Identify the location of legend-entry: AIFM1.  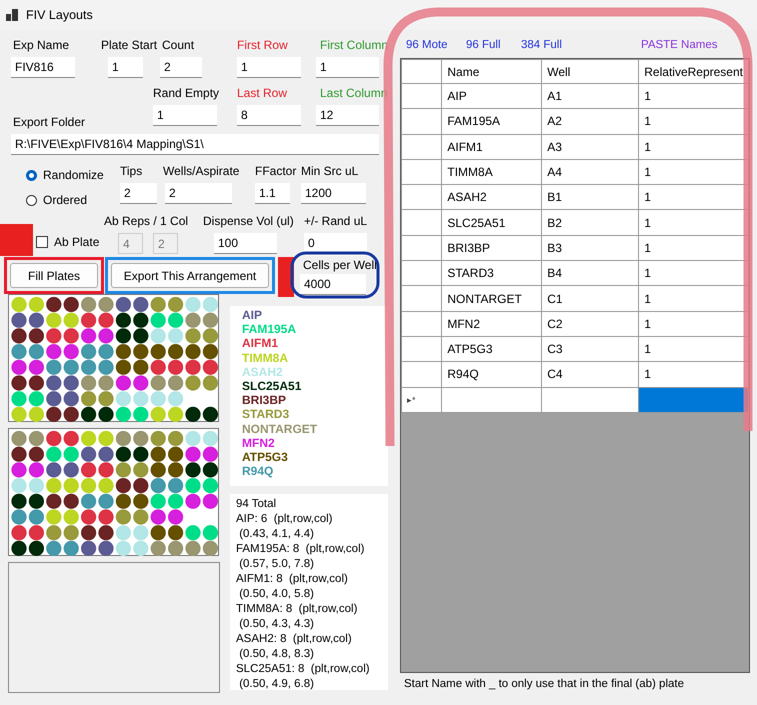
(260, 343).